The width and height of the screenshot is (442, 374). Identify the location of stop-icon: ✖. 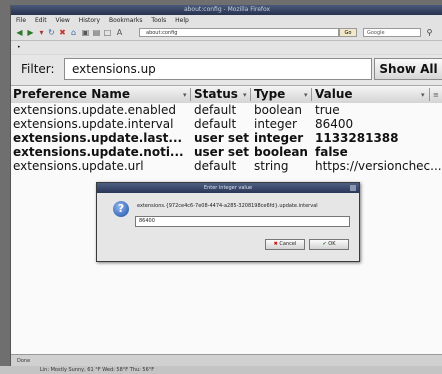
(62, 32).